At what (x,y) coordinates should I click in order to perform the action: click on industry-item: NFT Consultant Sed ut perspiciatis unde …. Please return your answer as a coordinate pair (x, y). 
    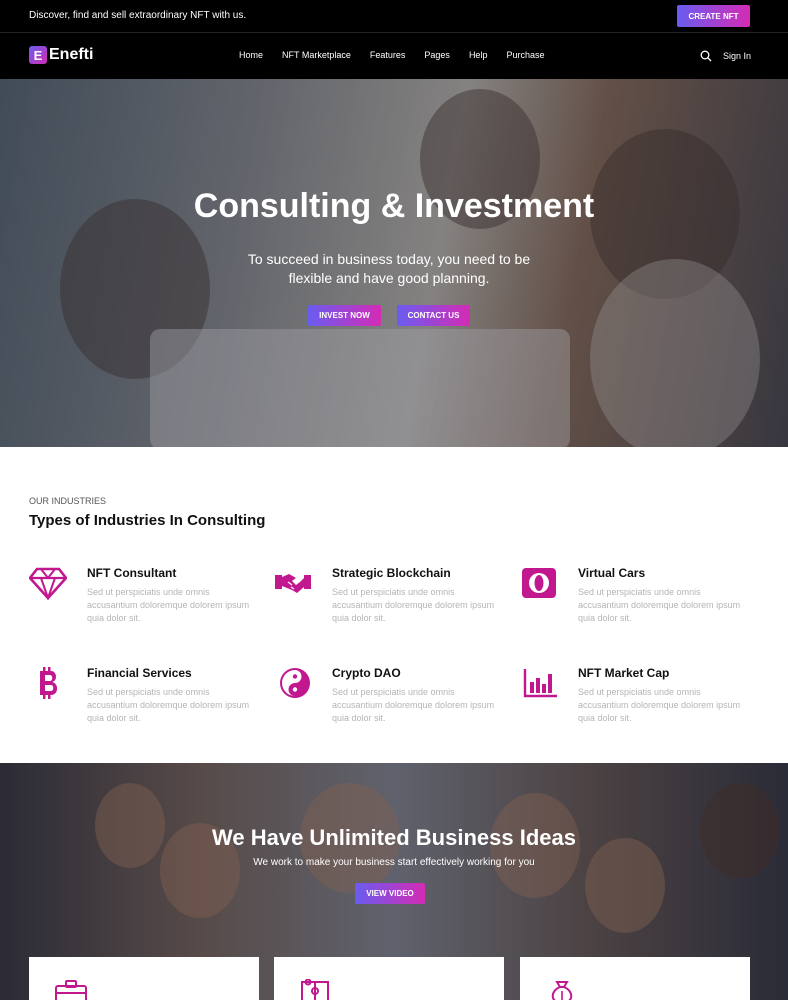
    Looking at the image, I should click on (144, 596).